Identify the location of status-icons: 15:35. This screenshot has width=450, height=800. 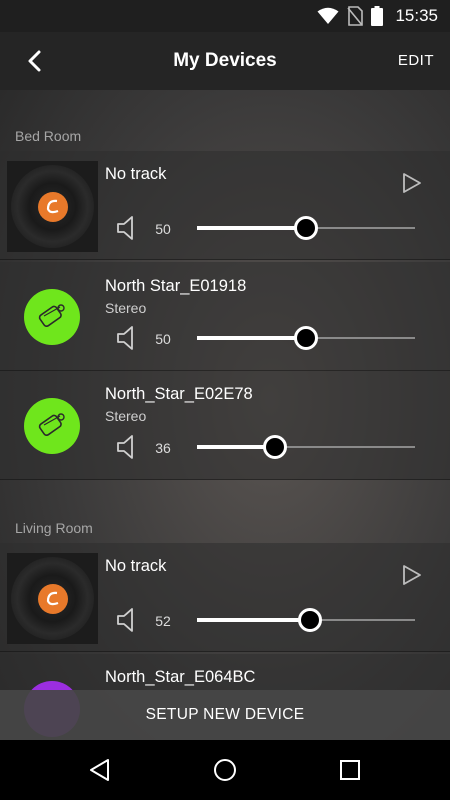
(377, 16).